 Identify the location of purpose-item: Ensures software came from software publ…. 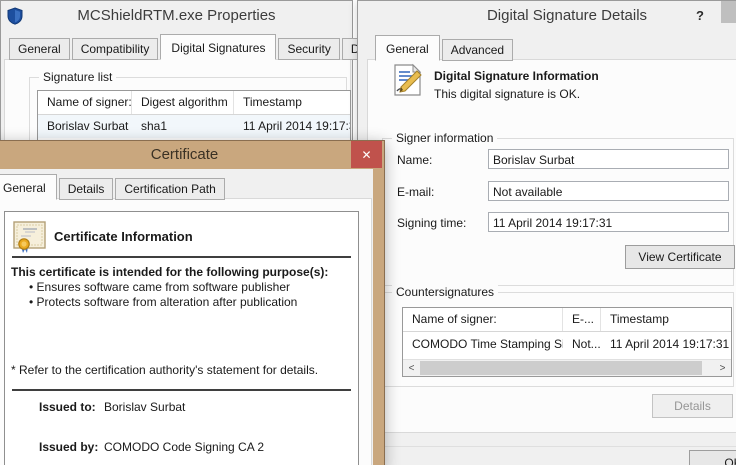
(163, 287).